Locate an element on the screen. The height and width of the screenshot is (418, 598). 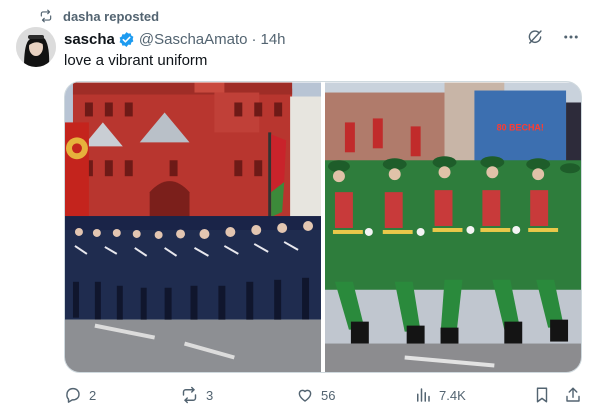
share-icon is located at coordinates (573, 394).